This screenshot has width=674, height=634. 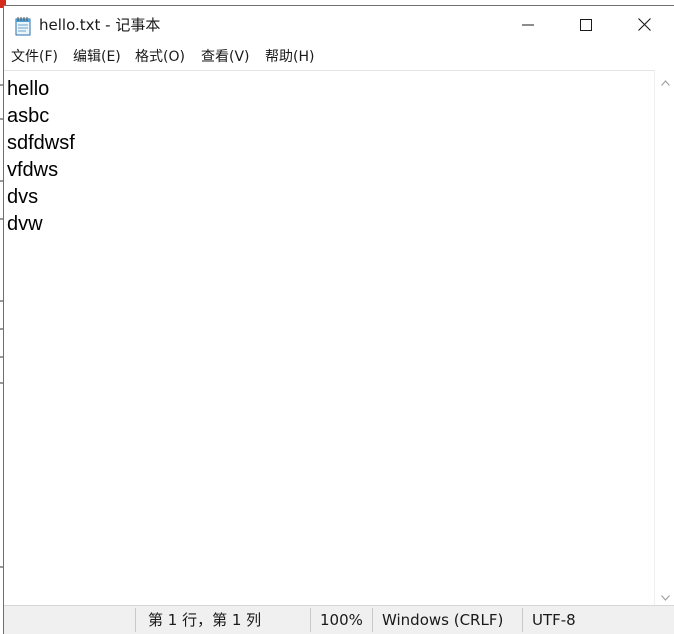 I want to click on menu-format: 格式(O), so click(x=160, y=57).